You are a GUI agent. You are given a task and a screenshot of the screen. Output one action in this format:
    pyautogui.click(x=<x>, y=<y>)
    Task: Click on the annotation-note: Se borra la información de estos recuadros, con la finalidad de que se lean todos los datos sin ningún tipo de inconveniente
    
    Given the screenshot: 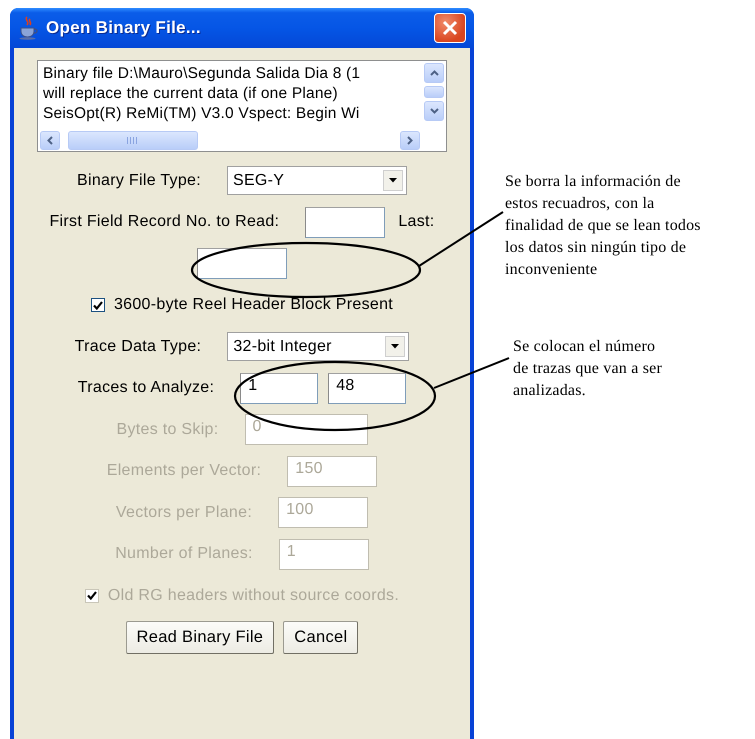 What is the action you would take?
    pyautogui.click(x=603, y=226)
    